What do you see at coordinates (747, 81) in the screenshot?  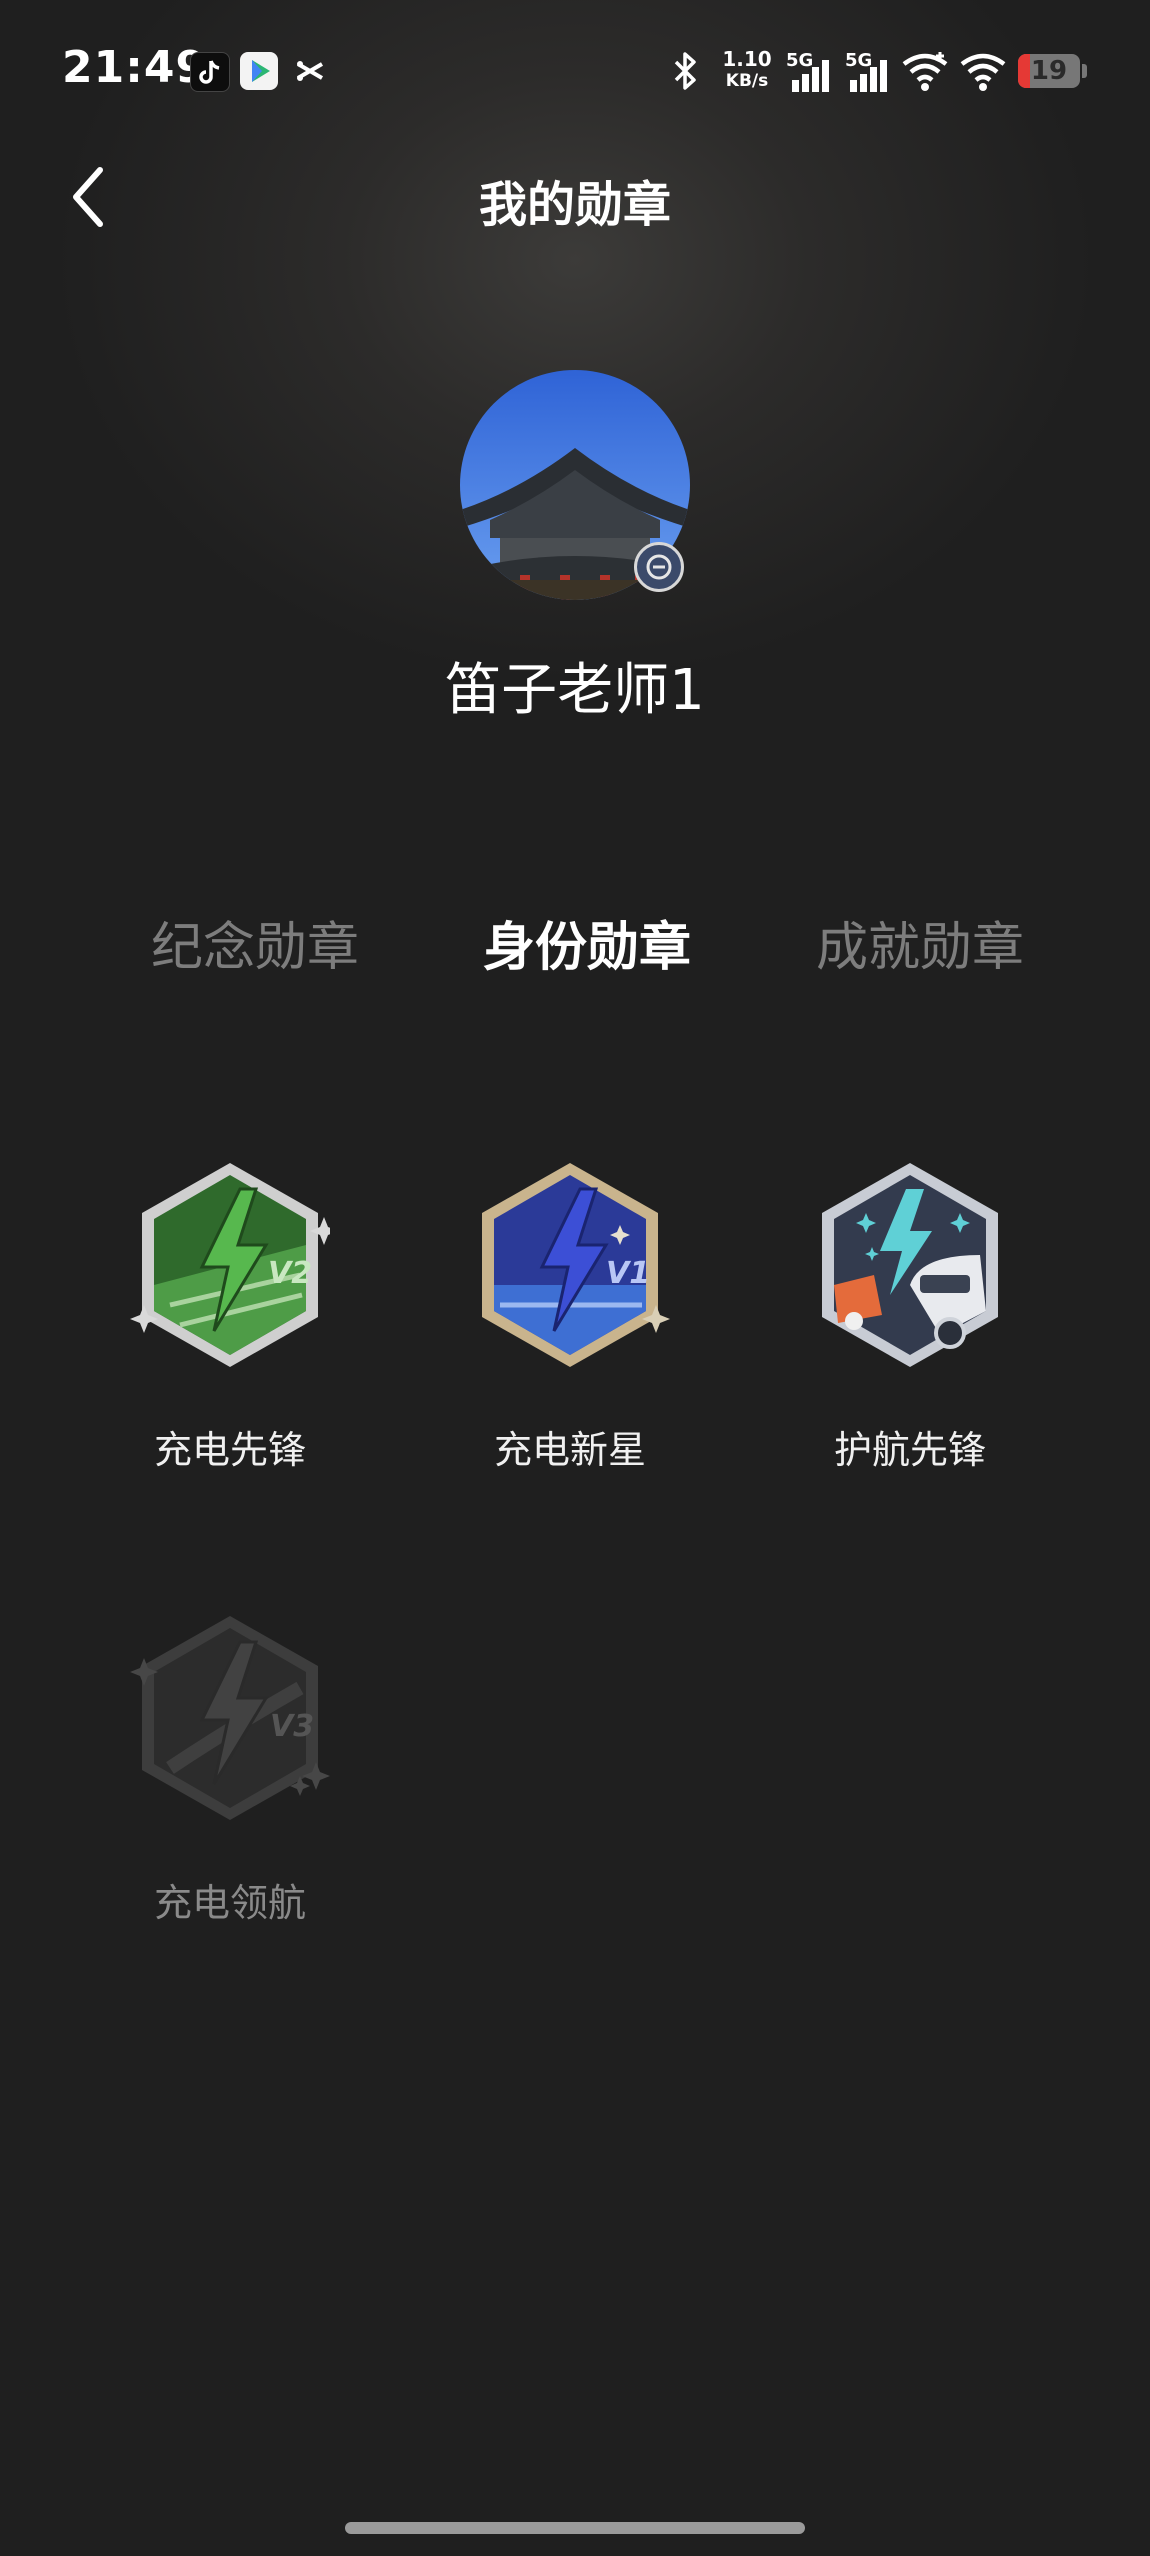 I see `network-speed-unit: KB/s` at bounding box center [747, 81].